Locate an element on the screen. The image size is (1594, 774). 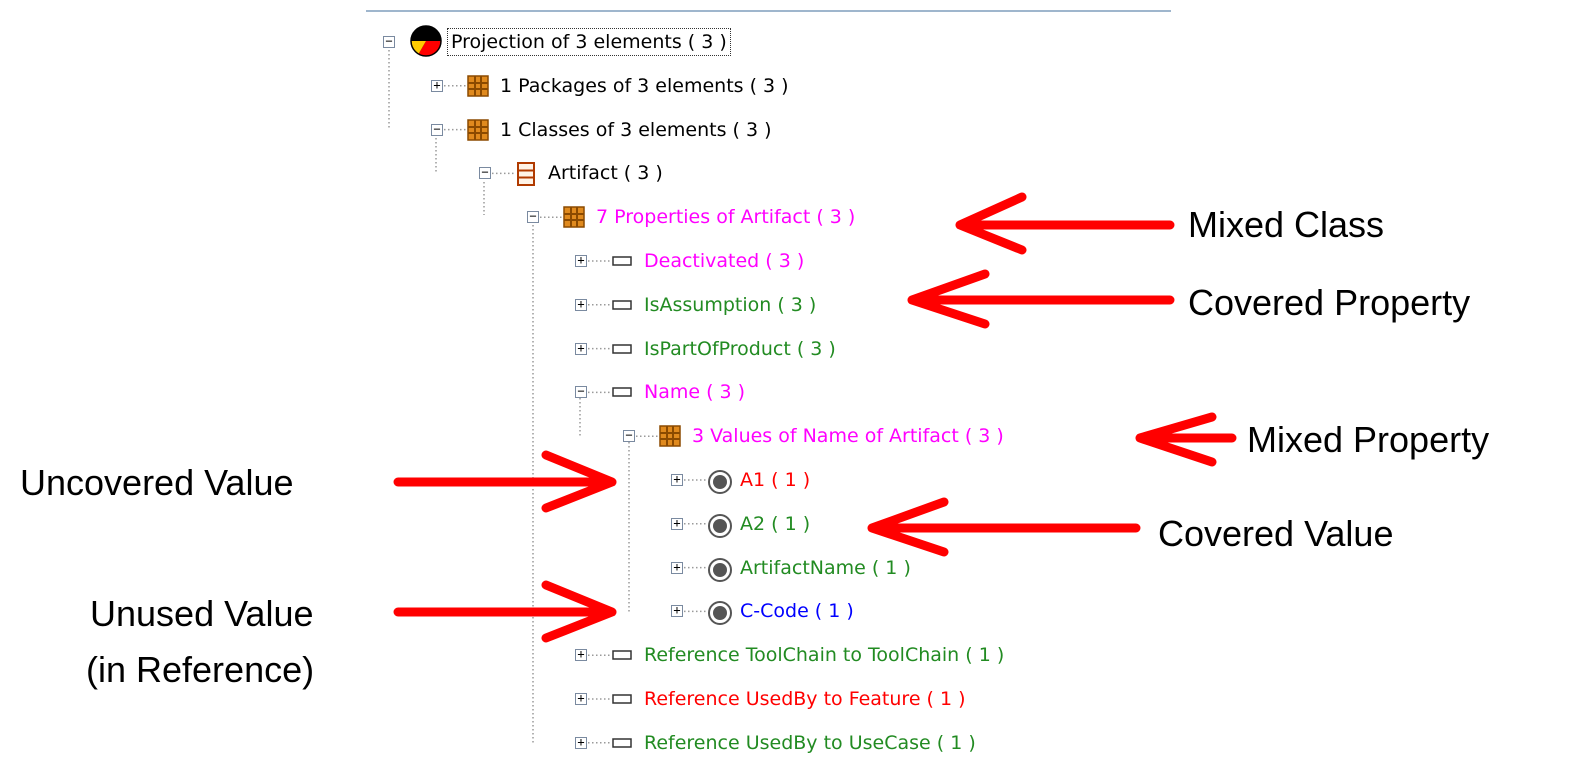
projection-pie-icon is located at coordinates (425, 40).